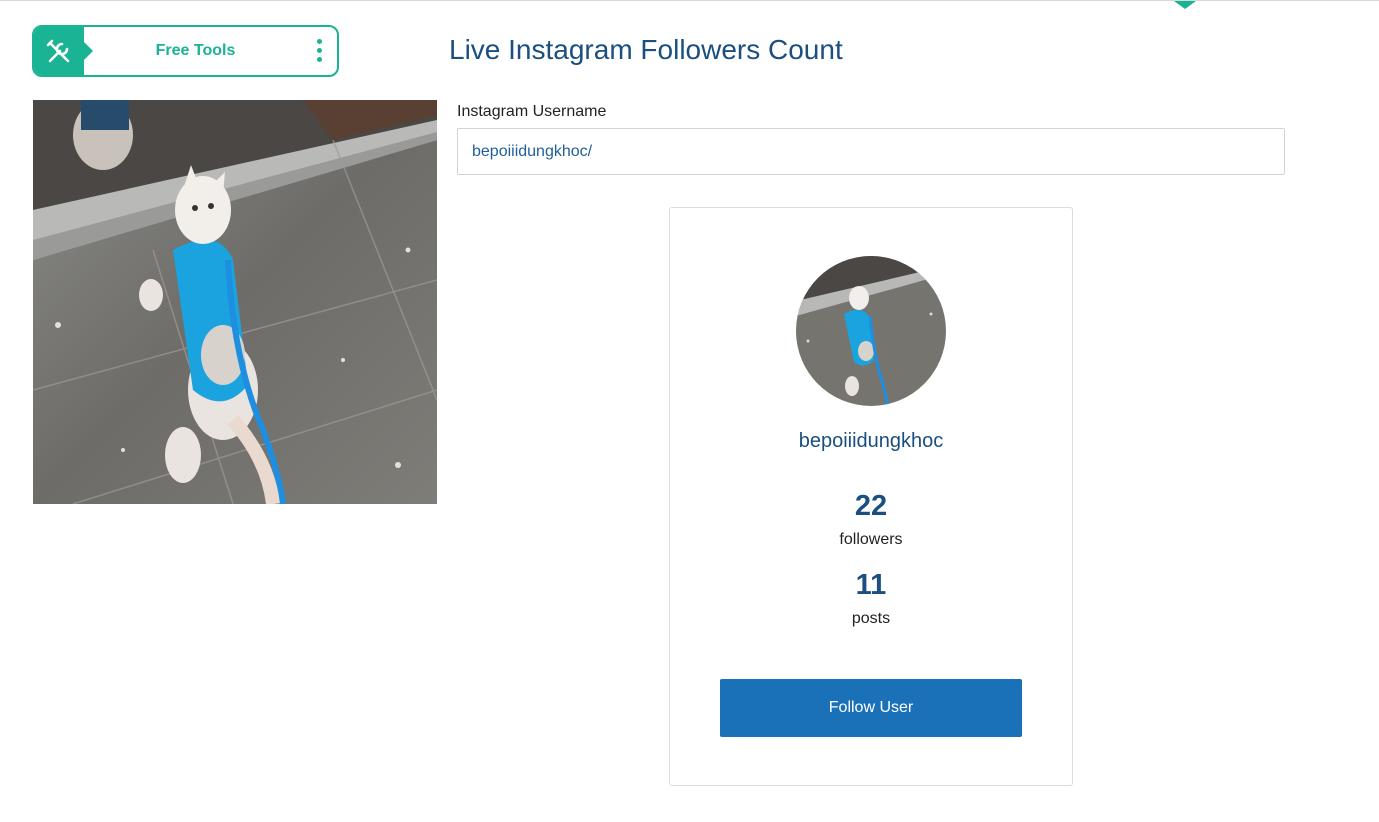  What do you see at coordinates (689, 0) in the screenshot?
I see `top-divider` at bounding box center [689, 0].